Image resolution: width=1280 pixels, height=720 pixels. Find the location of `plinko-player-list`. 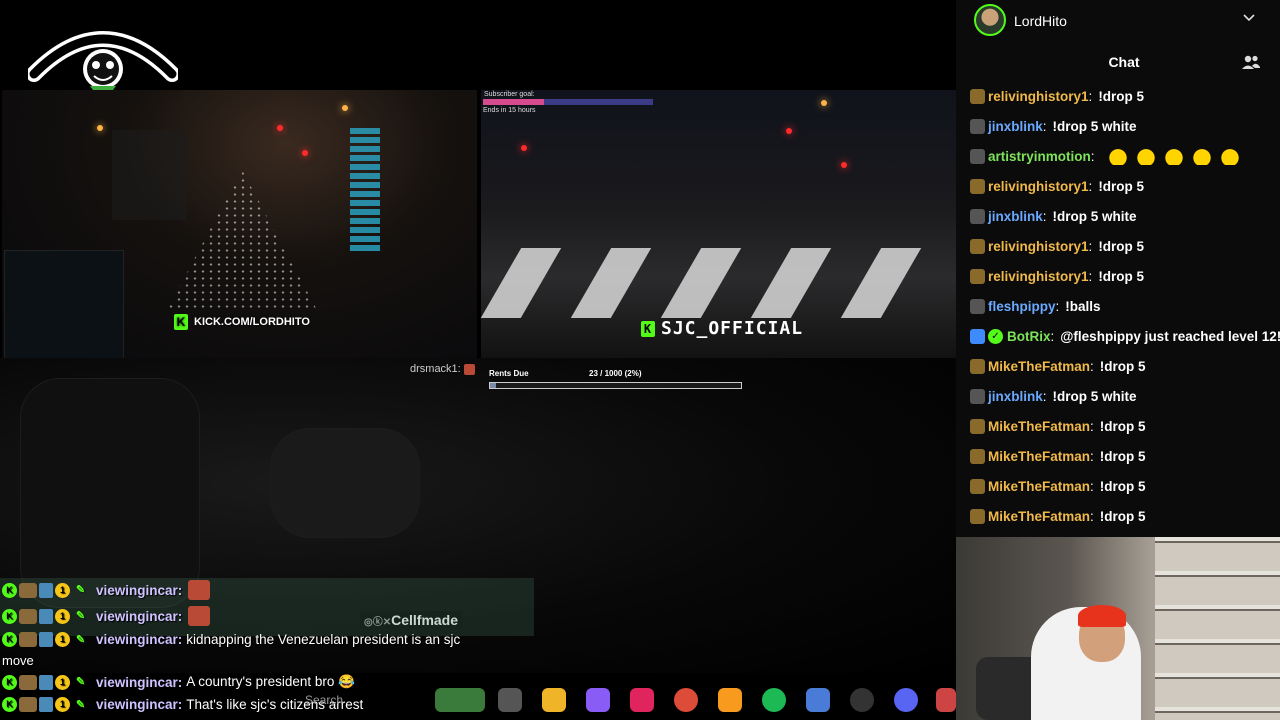

plinko-player-list is located at coordinates (365, 190).